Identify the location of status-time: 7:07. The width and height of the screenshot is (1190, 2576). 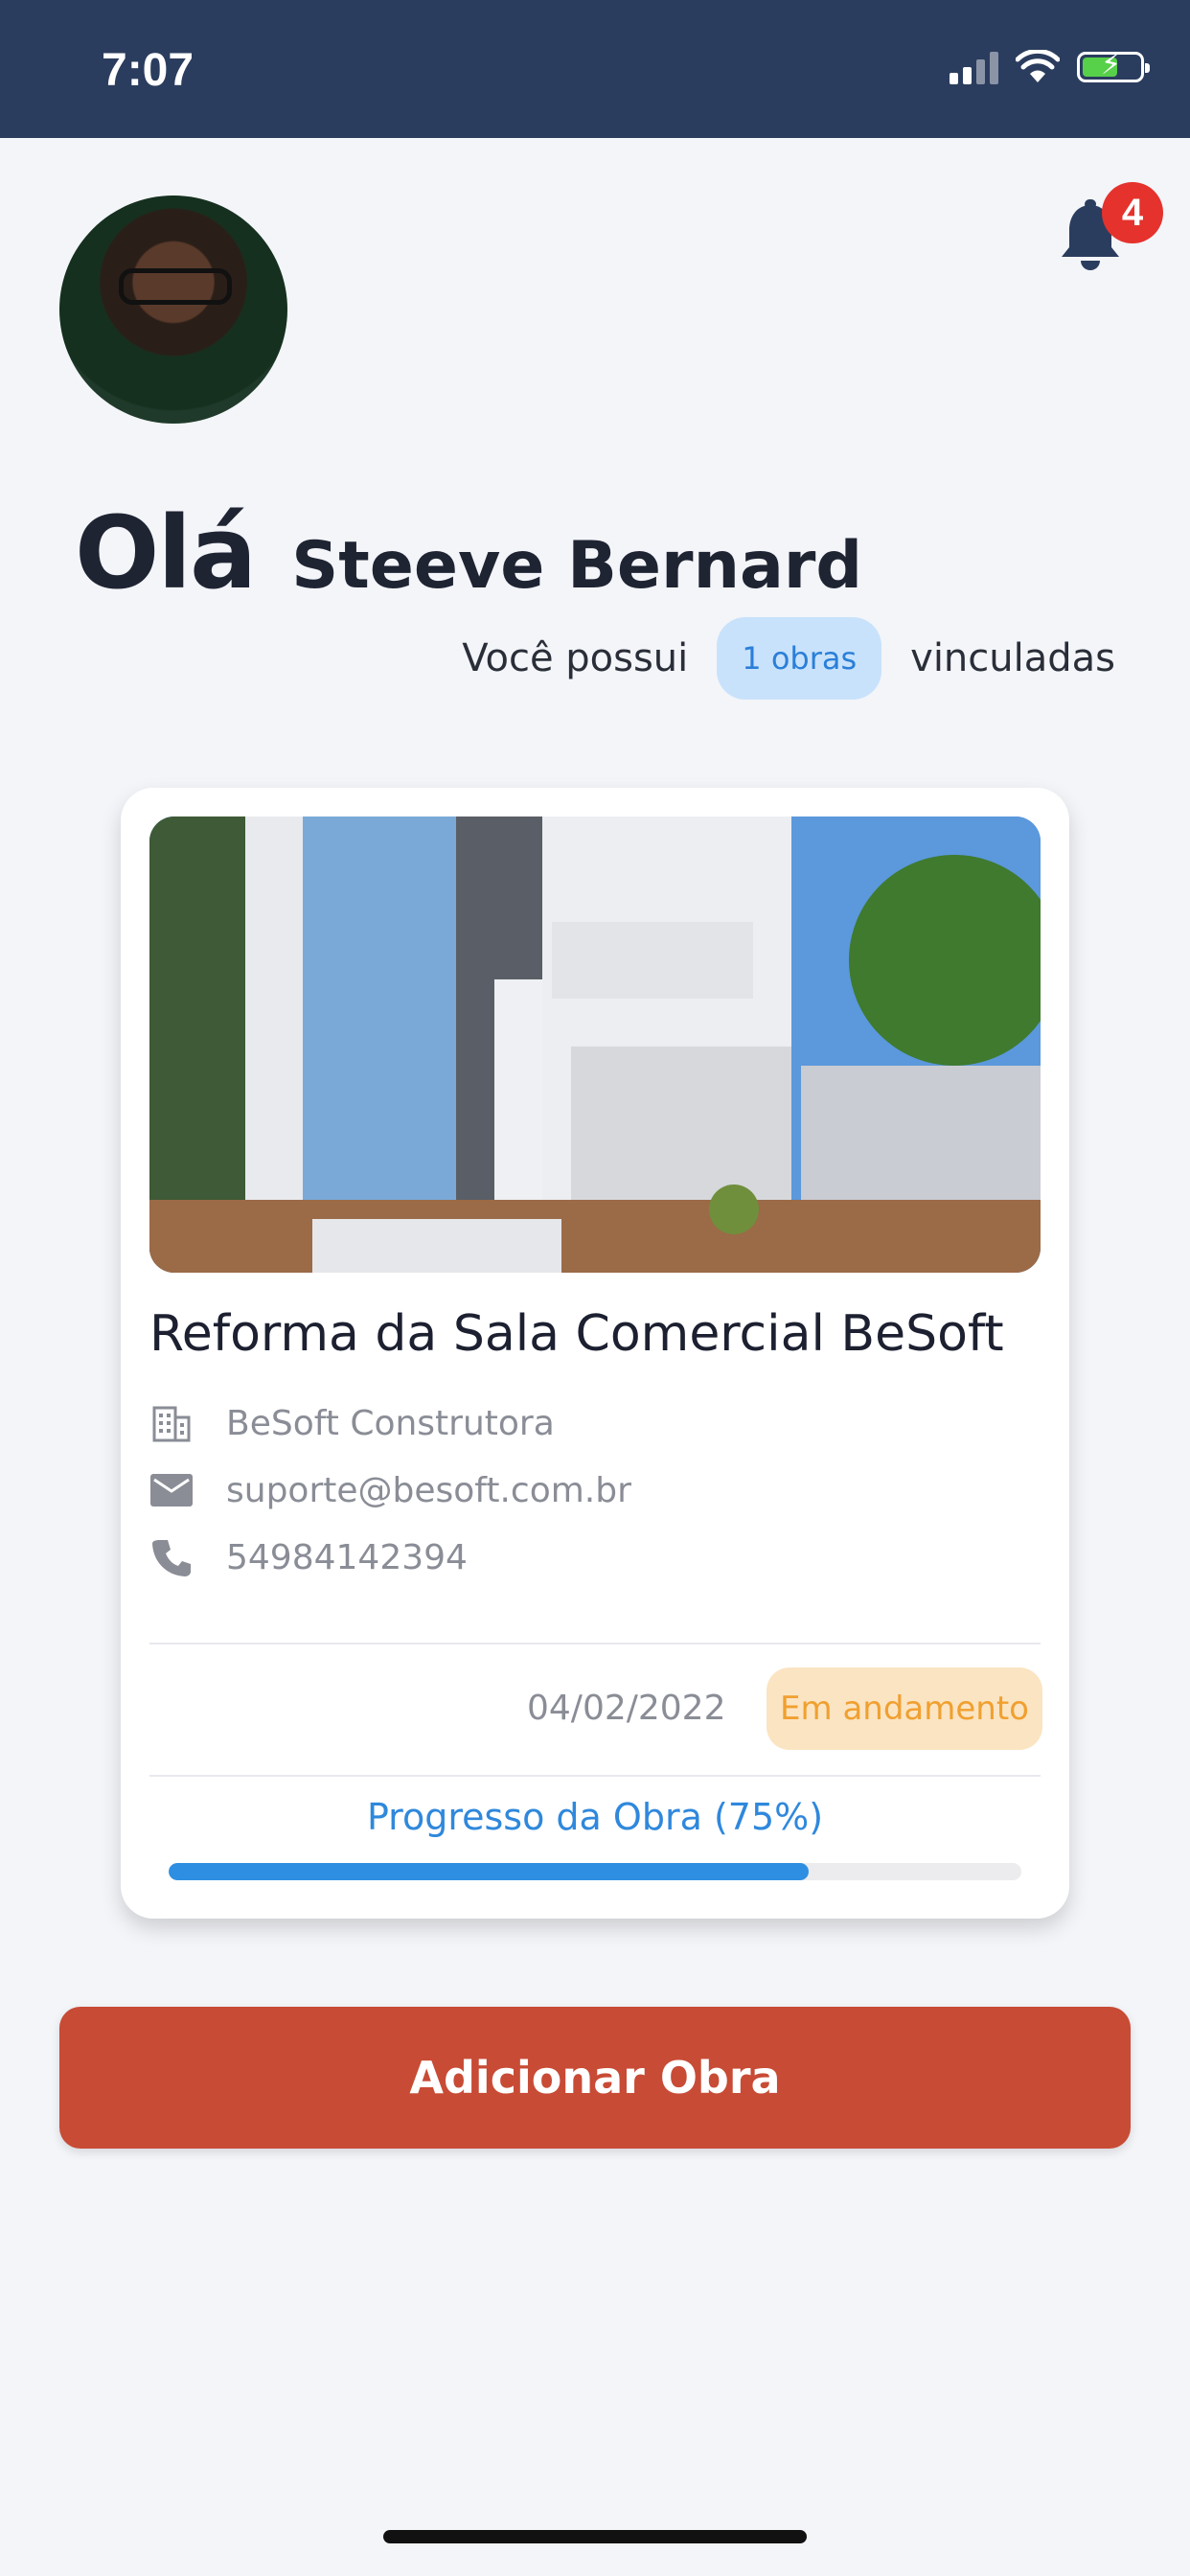
(148, 70).